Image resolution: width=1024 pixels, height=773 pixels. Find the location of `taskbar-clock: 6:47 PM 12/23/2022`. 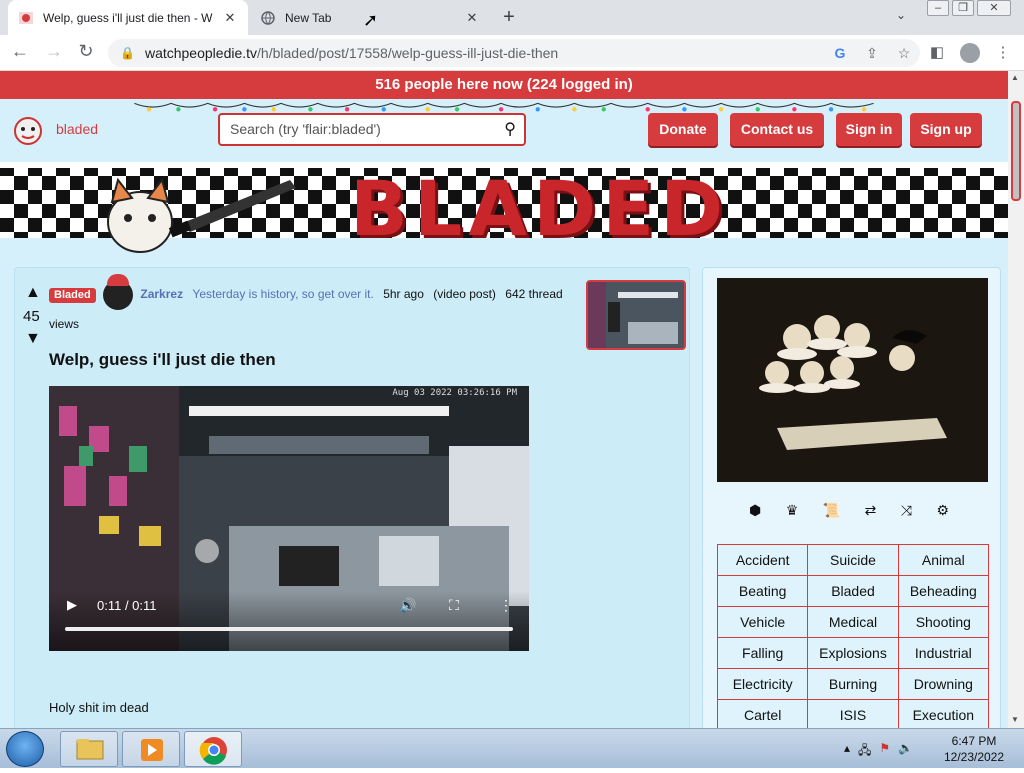

taskbar-clock: 6:47 PM 12/23/2022 is located at coordinates (974, 749).